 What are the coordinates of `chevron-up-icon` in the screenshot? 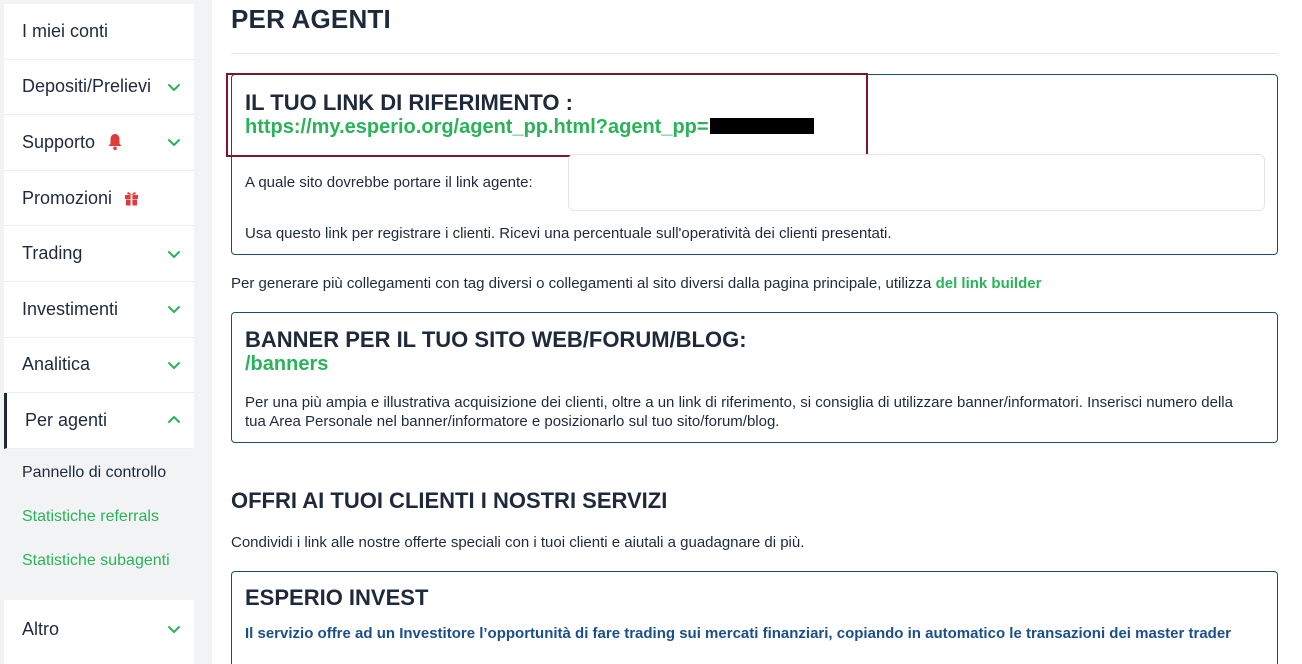 It's located at (174, 420).